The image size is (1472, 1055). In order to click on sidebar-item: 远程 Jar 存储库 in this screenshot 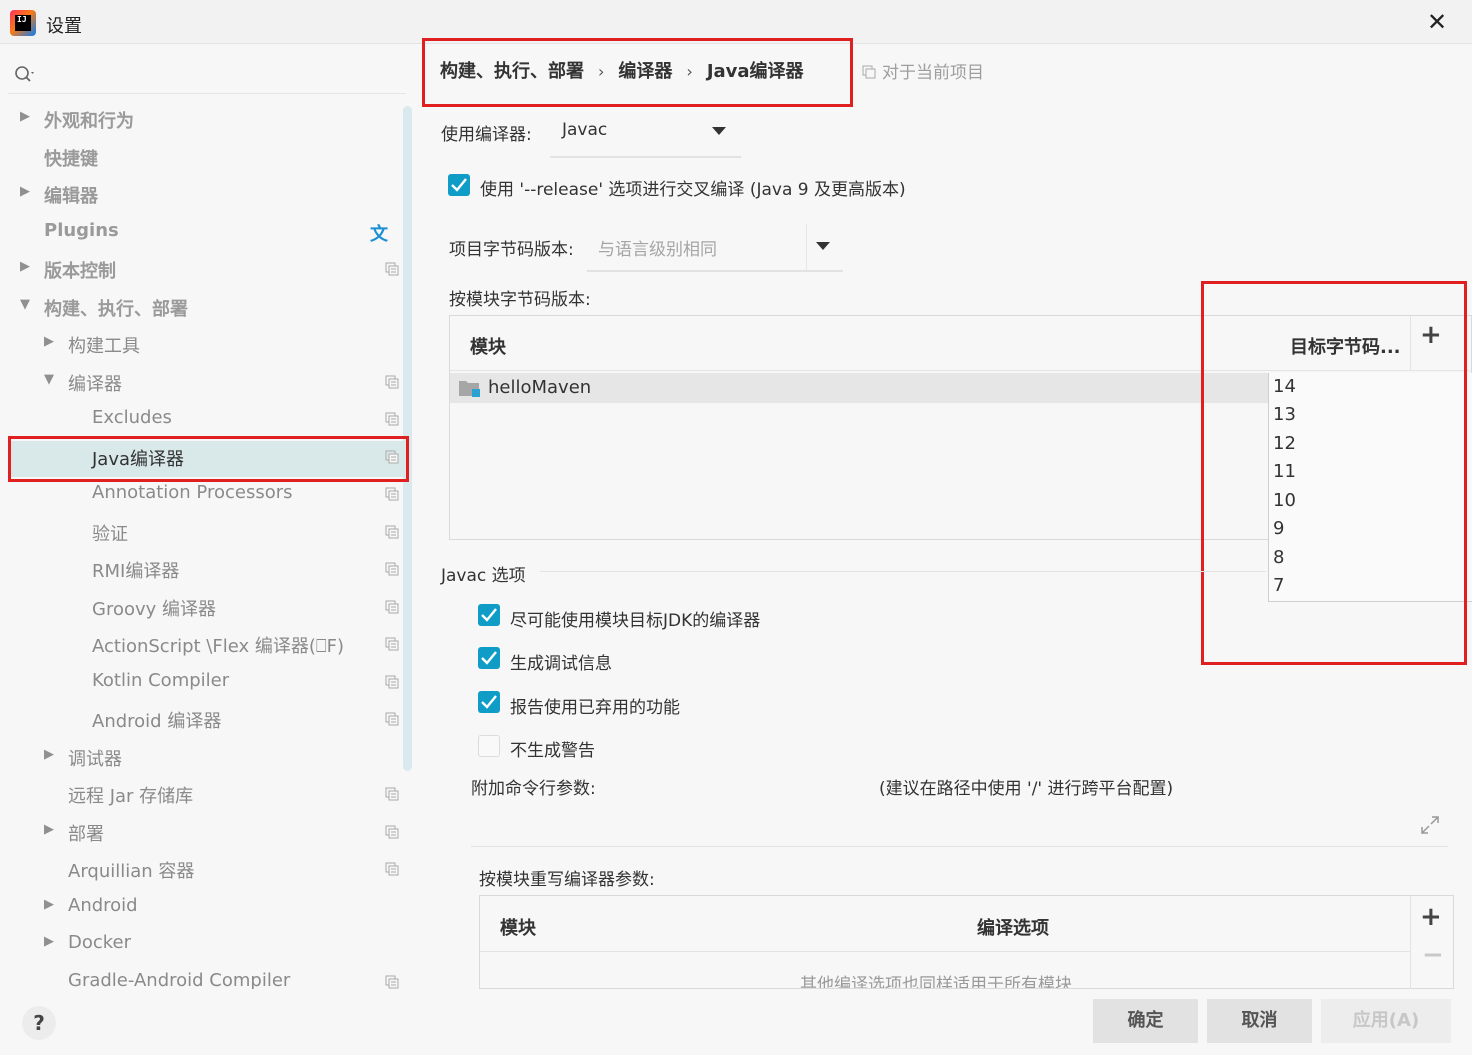, I will do `click(207, 796)`.